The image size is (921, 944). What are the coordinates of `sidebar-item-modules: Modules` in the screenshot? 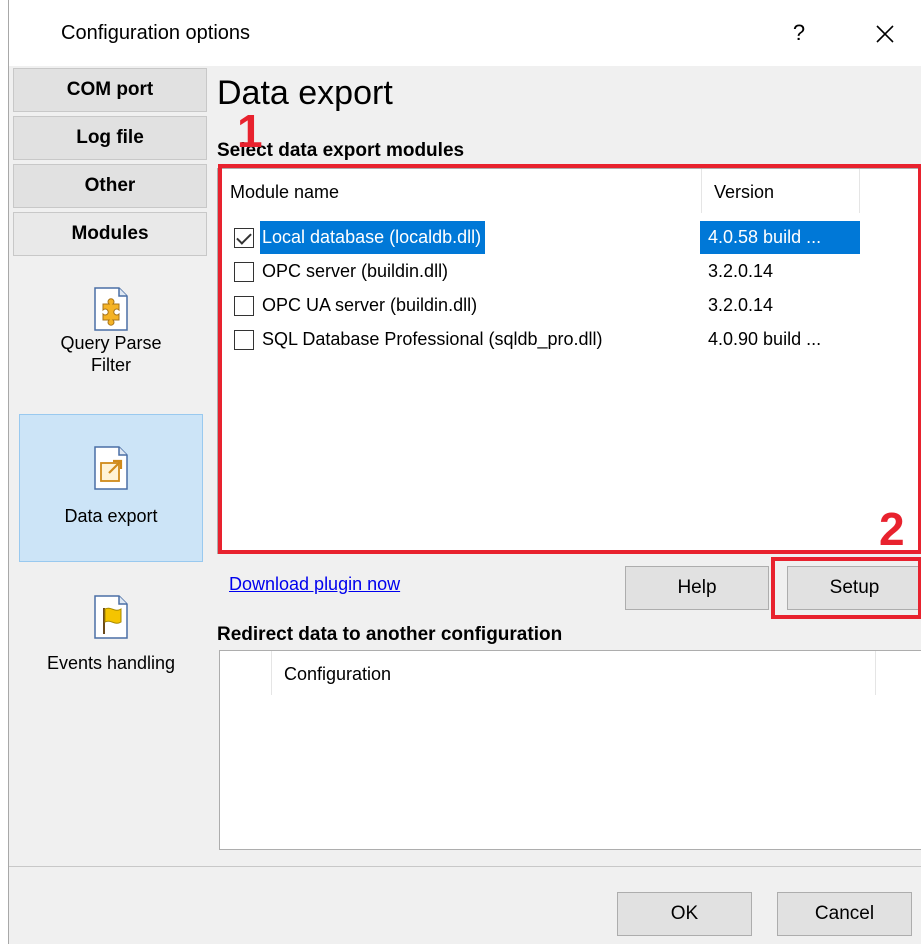 It's located at (110, 234).